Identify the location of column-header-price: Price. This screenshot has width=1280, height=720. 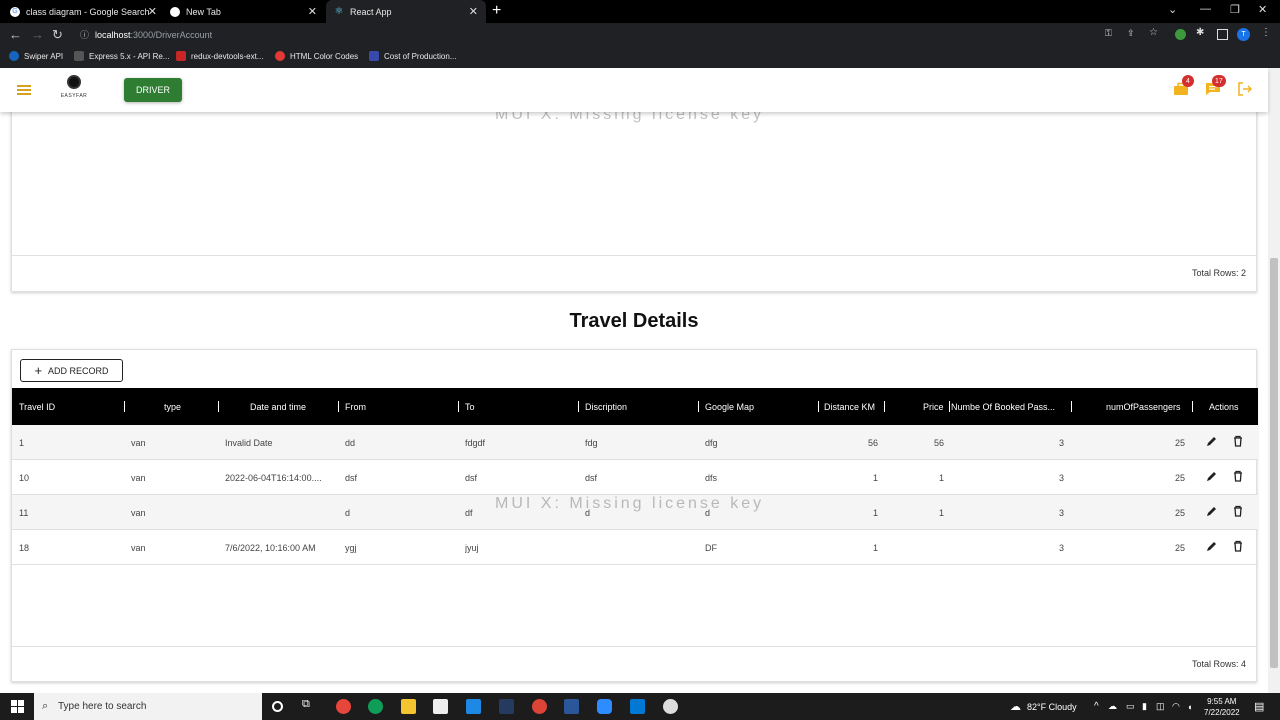
(933, 406).